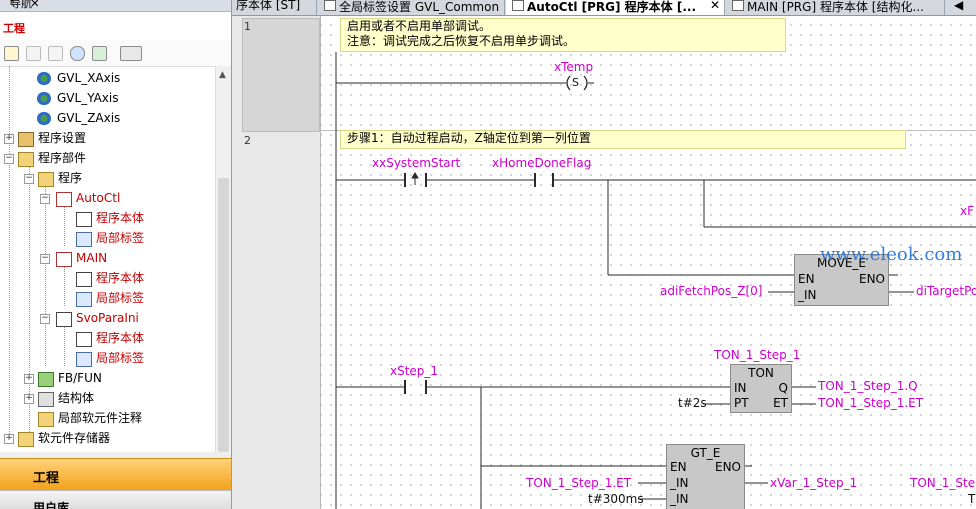 The width and height of the screenshot is (976, 509). Describe the element at coordinates (946, 291) in the screenshot. I see `move-output-var: diTargetPo` at that location.